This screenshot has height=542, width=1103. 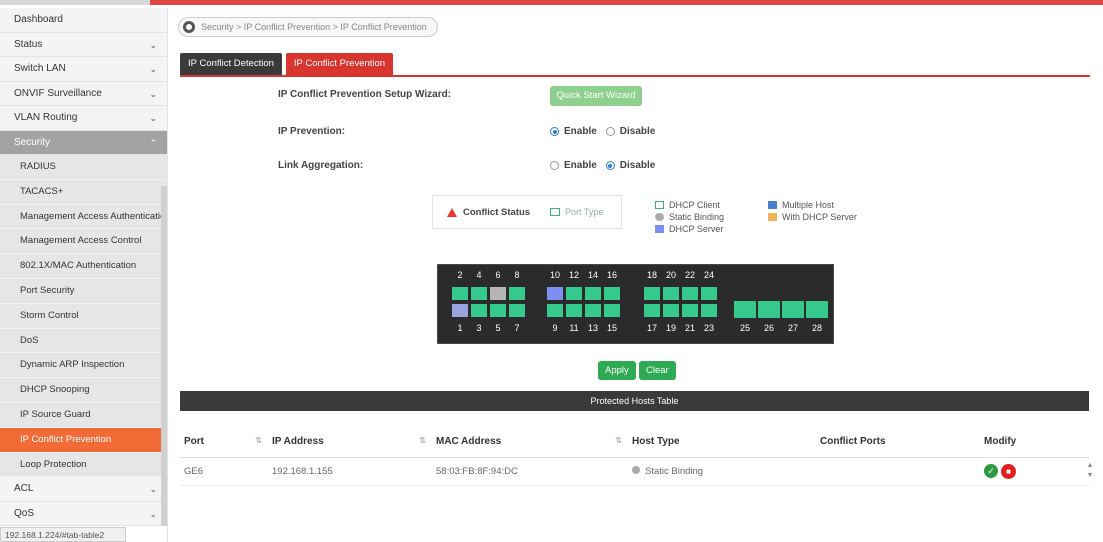 I want to click on link-agg-enable-radio, so click(x=554, y=165).